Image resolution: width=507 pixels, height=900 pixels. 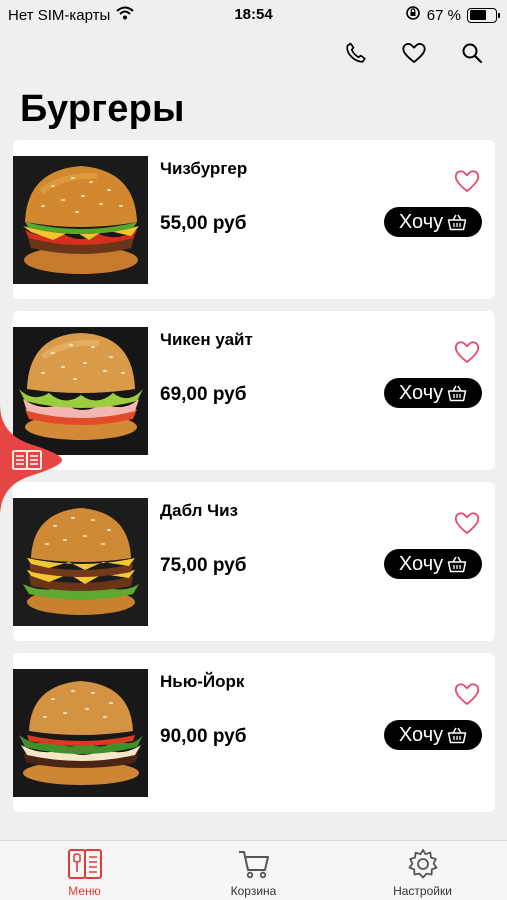 I want to click on search-icon, so click(x=472, y=53).